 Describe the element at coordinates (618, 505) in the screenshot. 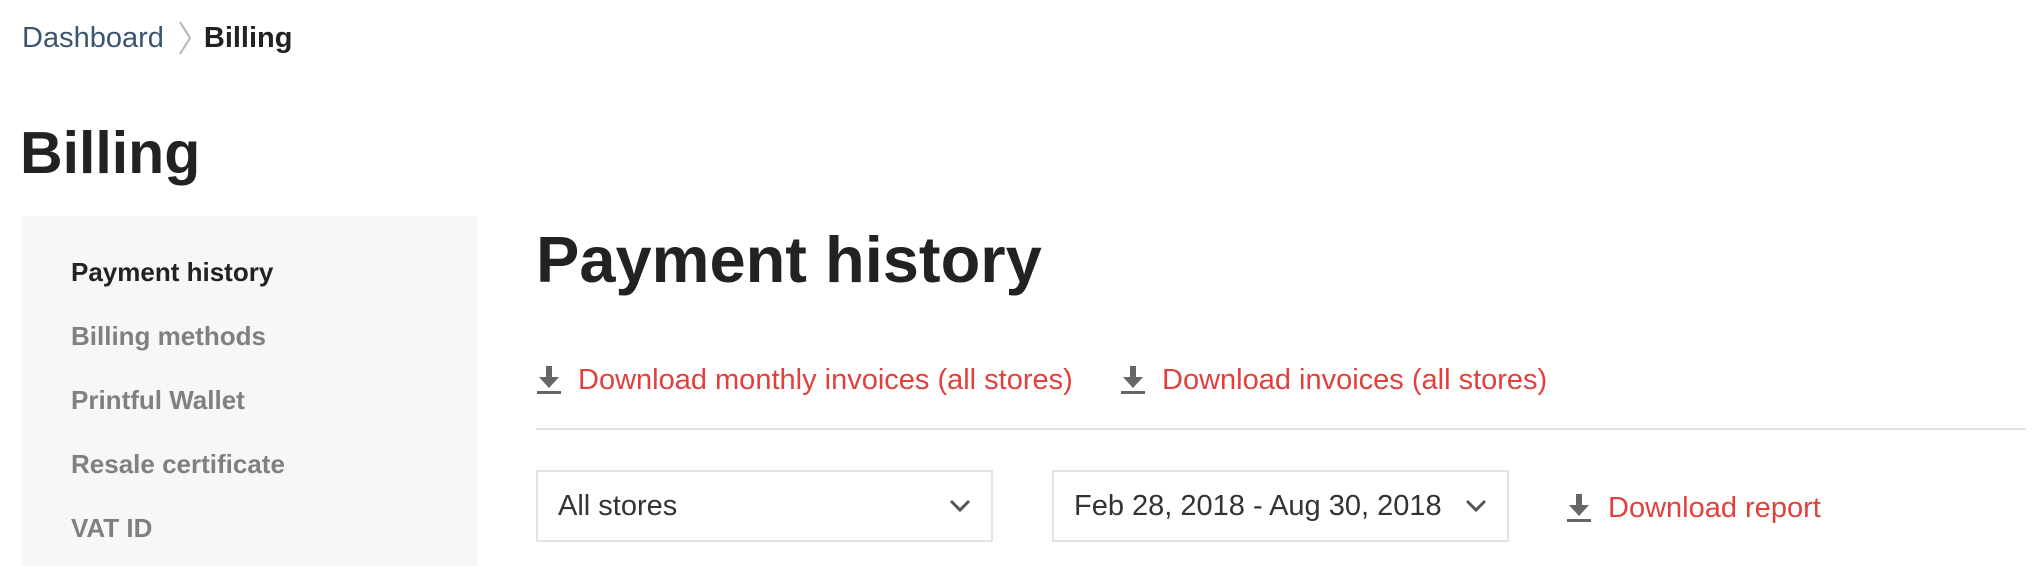

I see `store-select-value: All stores` at that location.